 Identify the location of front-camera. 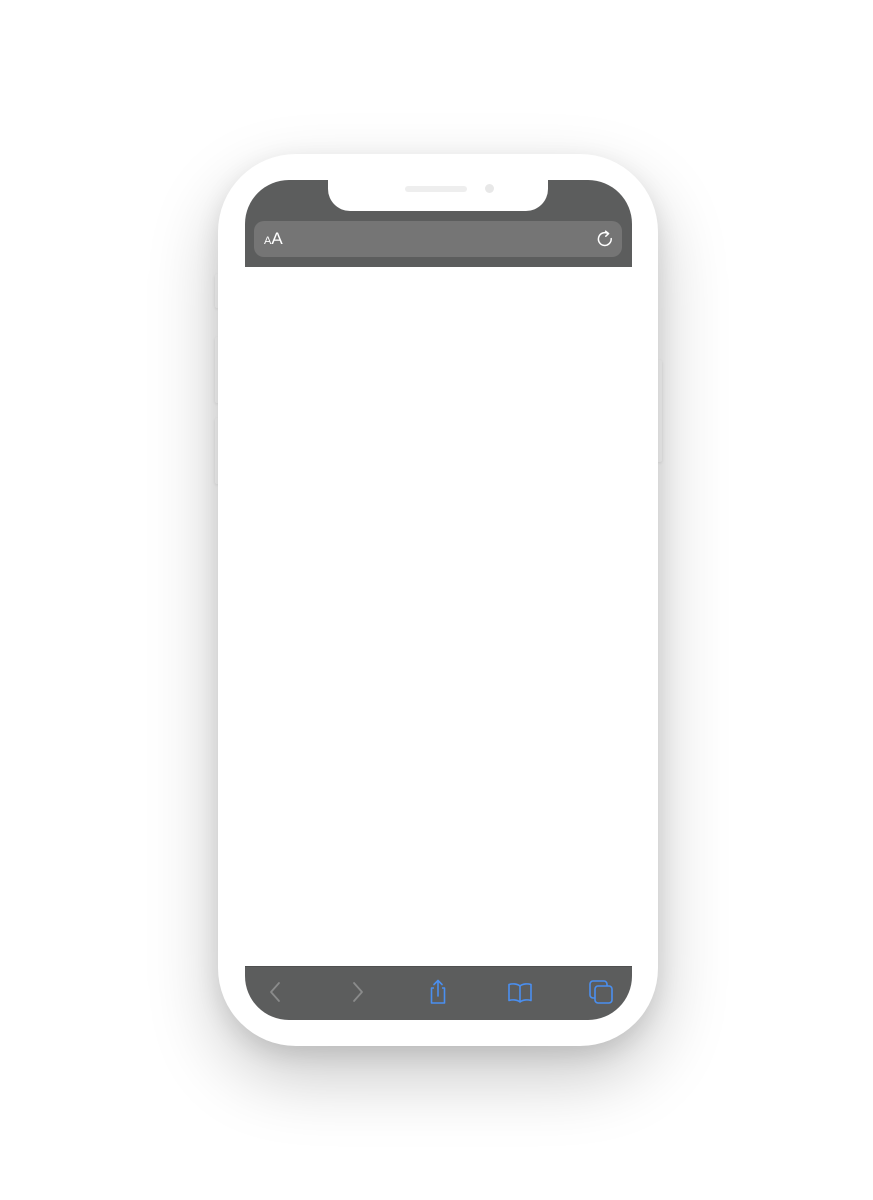
(489, 188).